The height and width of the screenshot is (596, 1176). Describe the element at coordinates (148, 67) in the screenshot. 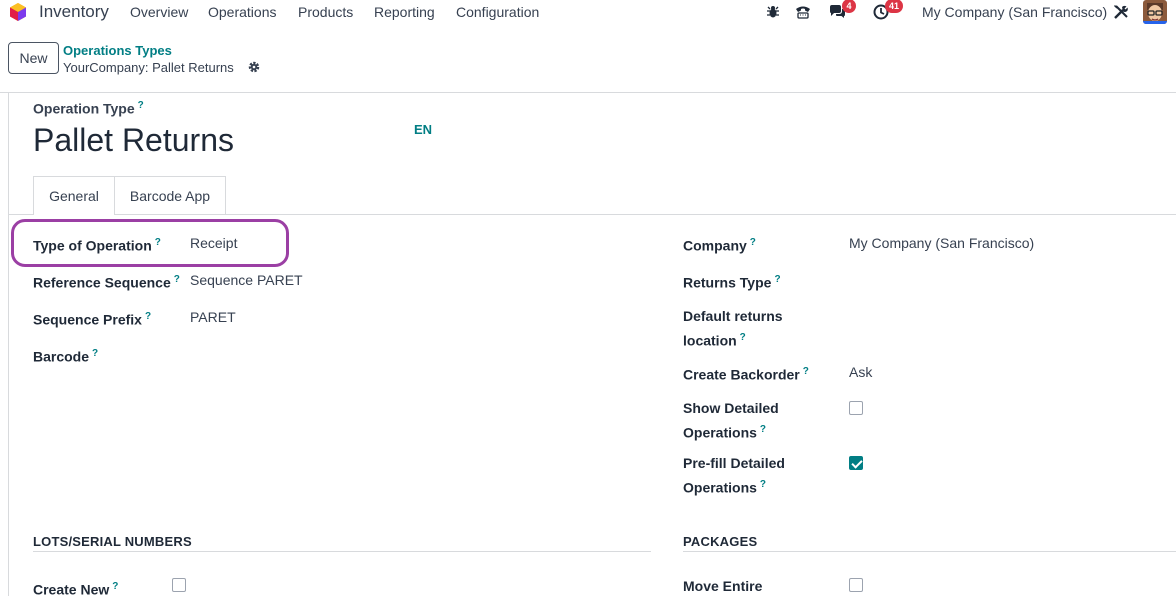

I see `breadcrumb-current-record: YourCompany: Pallet Returns` at that location.